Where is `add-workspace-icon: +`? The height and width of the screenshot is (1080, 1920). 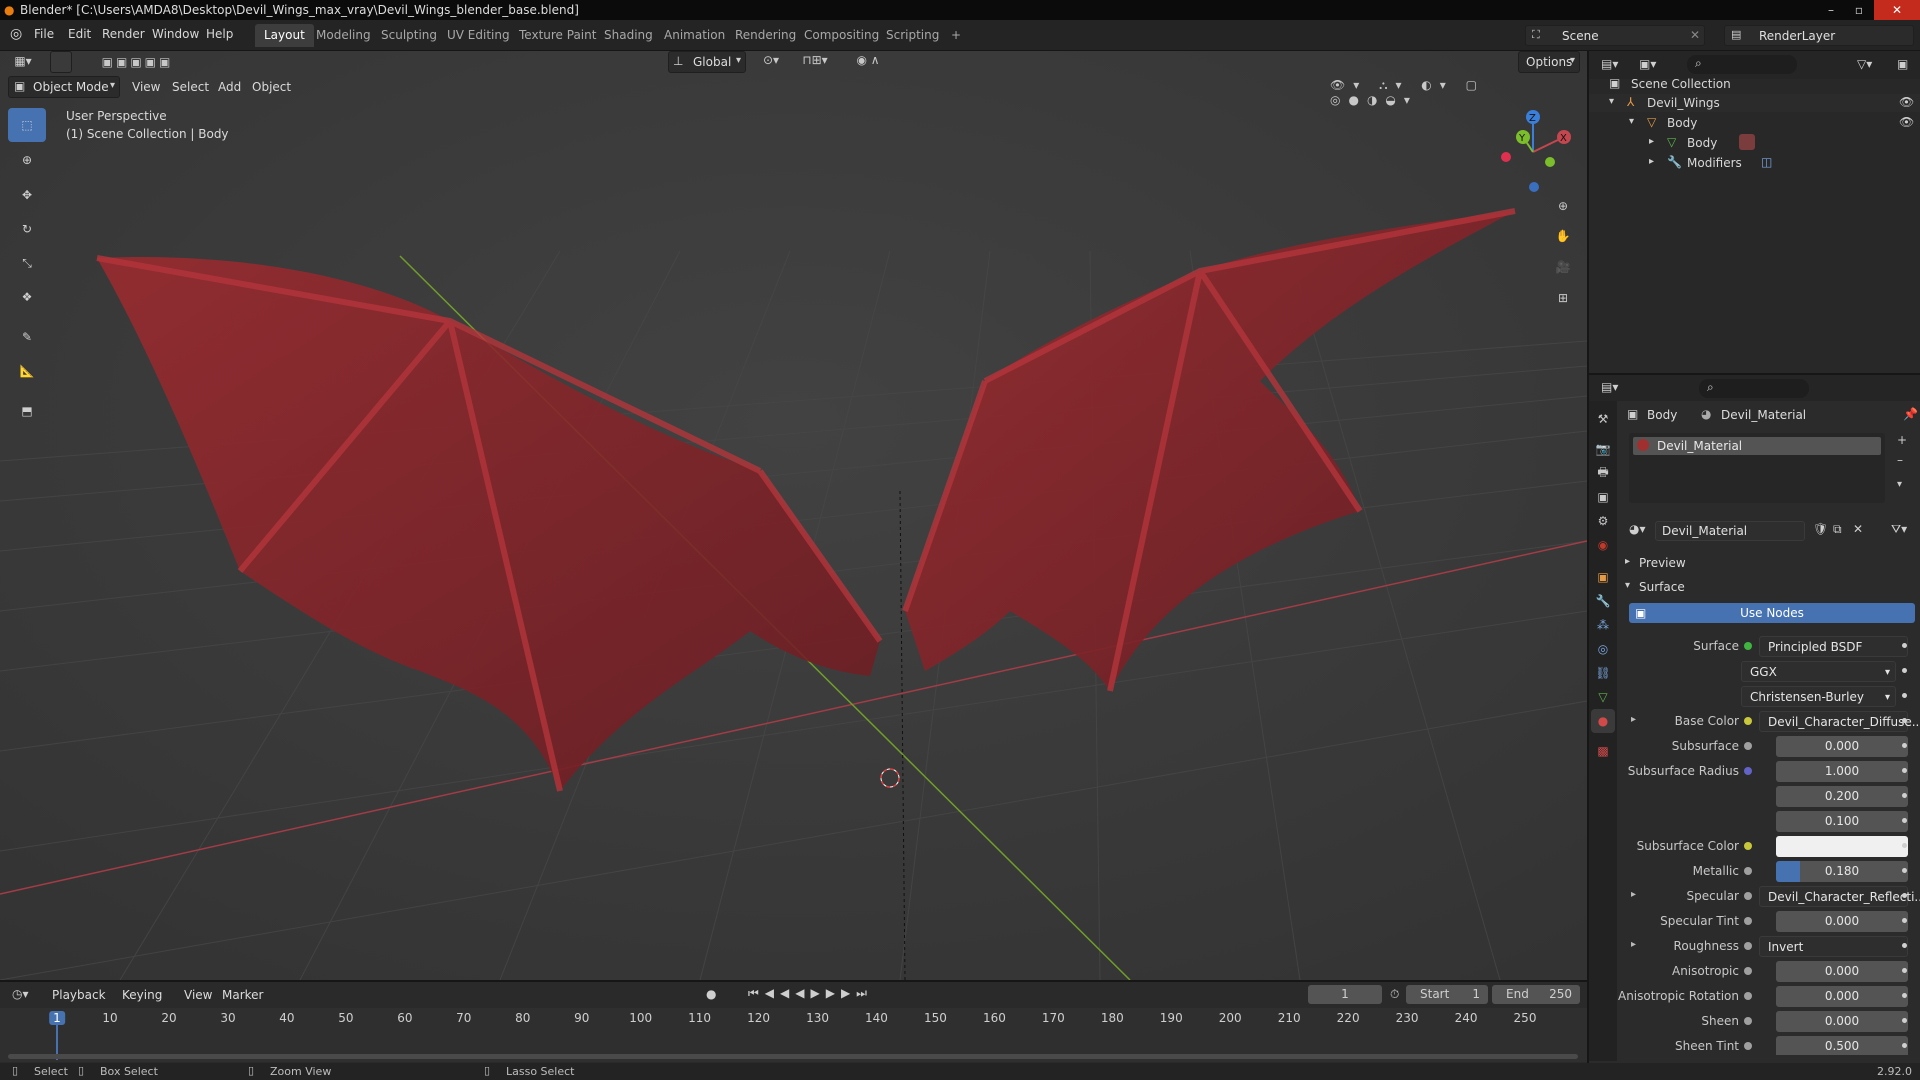 add-workspace-icon: + is located at coordinates (956, 35).